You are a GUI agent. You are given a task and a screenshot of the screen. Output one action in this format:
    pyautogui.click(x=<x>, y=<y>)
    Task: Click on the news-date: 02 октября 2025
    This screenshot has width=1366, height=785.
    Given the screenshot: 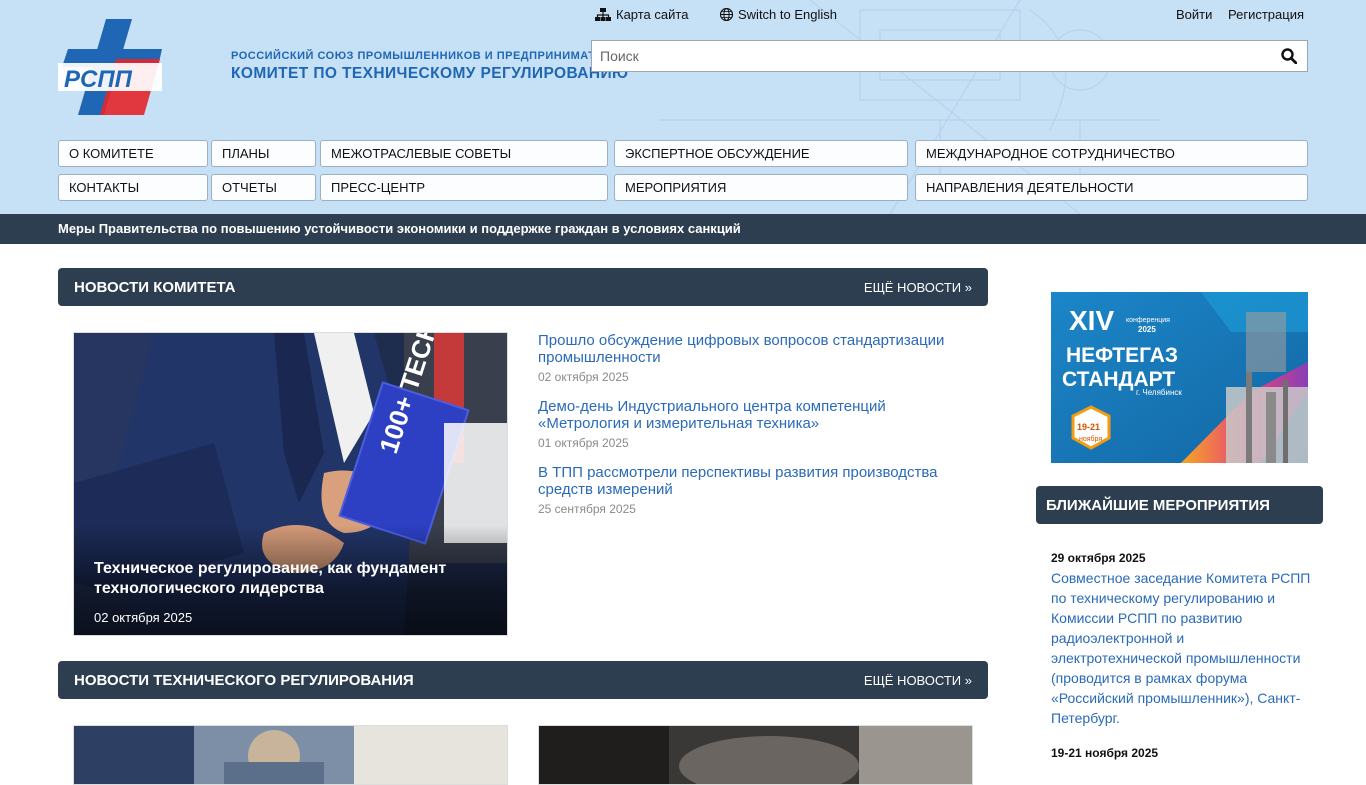 What is the action you would take?
    pyautogui.click(x=583, y=377)
    